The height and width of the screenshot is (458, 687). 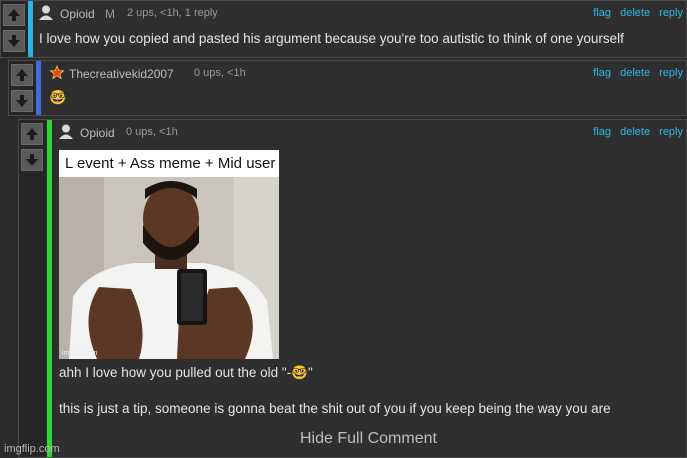 I want to click on comment-text-part: ", so click(x=310, y=372).